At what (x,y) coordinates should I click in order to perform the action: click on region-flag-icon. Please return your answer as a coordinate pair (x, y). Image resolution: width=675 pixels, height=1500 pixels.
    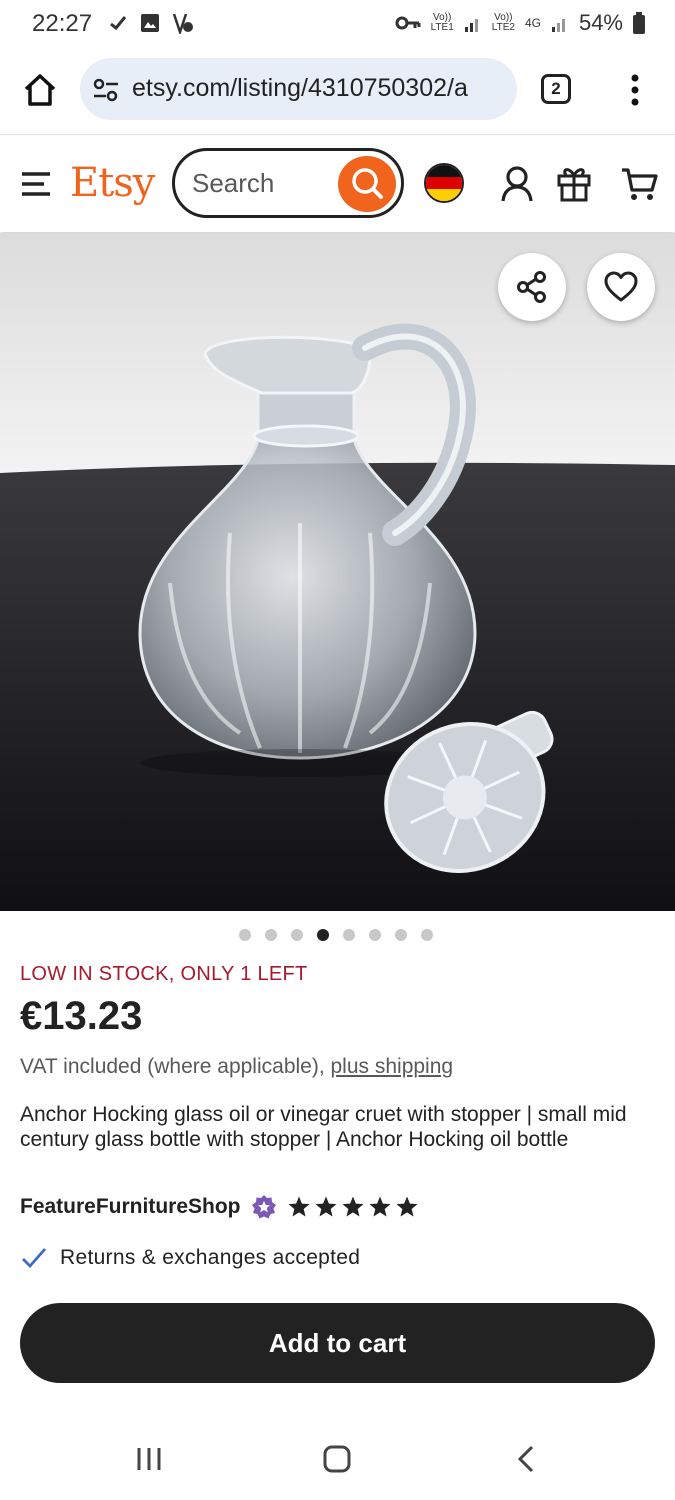
    Looking at the image, I should click on (444, 183).